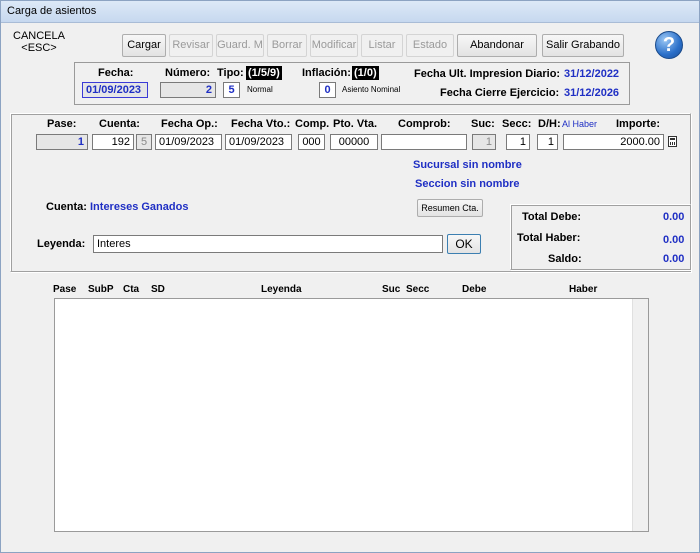 This screenshot has height=553, width=700. What do you see at coordinates (66, 207) in the screenshot?
I see `cuenta-name-label: Cuenta:` at bounding box center [66, 207].